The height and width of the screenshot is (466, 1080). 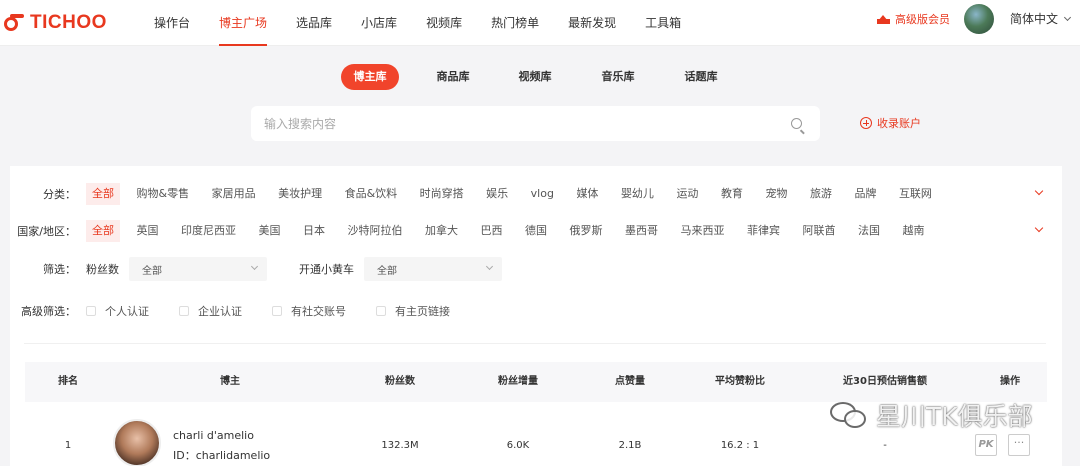 What do you see at coordinates (954, 416) in the screenshot?
I see `watermark-text: 星川TK俱乐部` at bounding box center [954, 416].